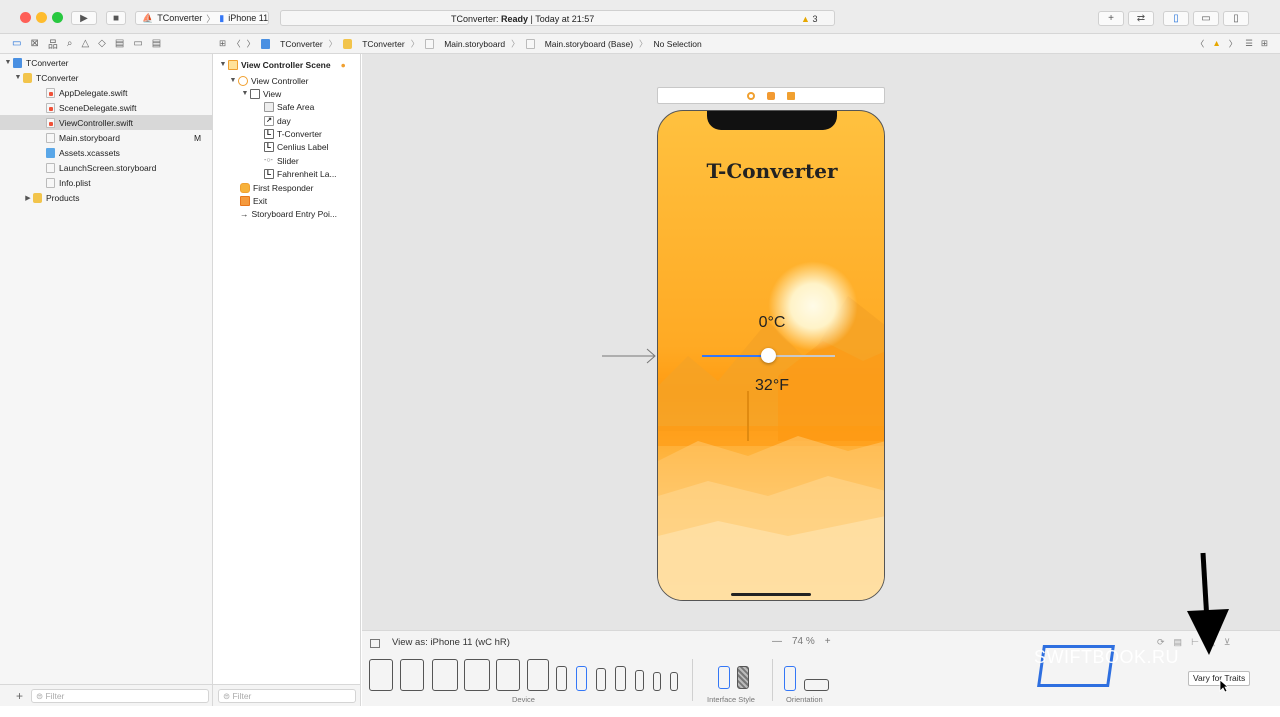 The width and height of the screenshot is (1280, 717). Describe the element at coordinates (771, 171) in the screenshot. I see `app-title-label: T-Converter` at that location.